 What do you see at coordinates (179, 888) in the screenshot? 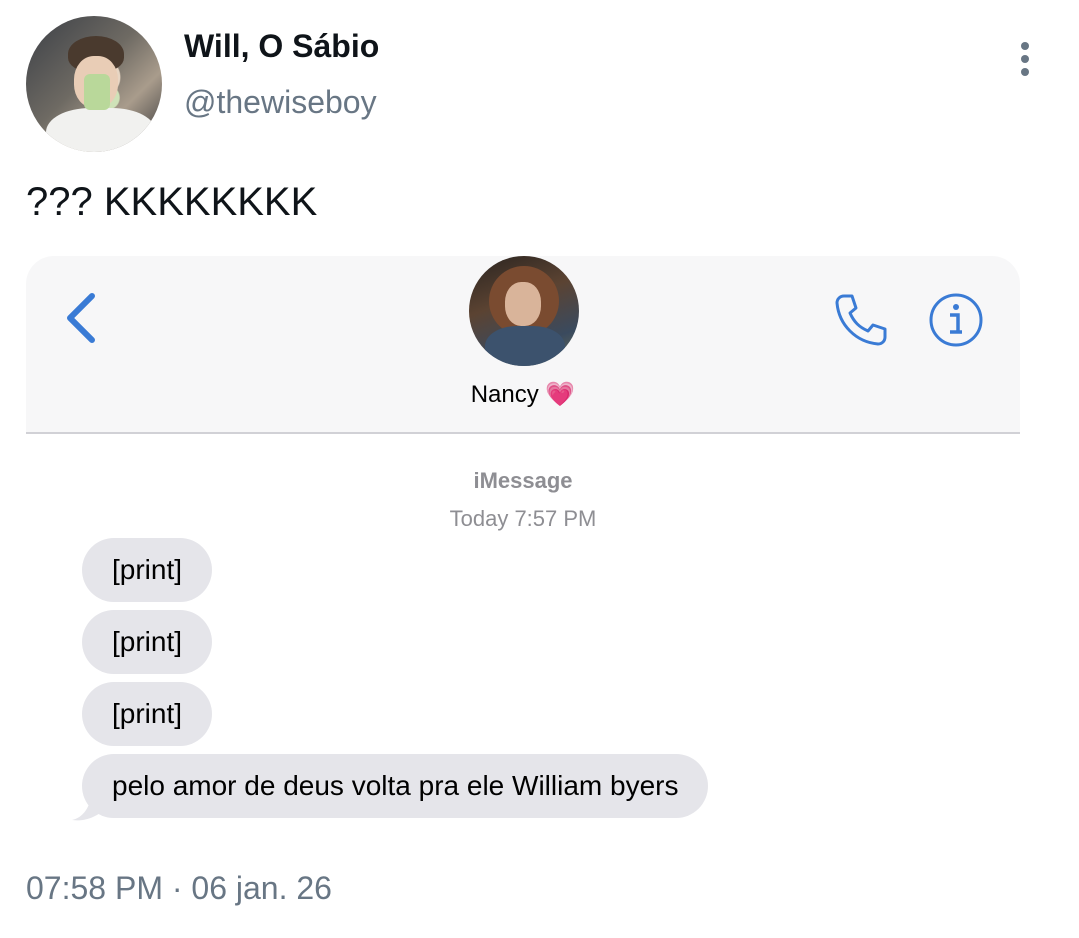
I see `tweet-timestamp: 07:58 PM · 06 jan. 26` at bounding box center [179, 888].